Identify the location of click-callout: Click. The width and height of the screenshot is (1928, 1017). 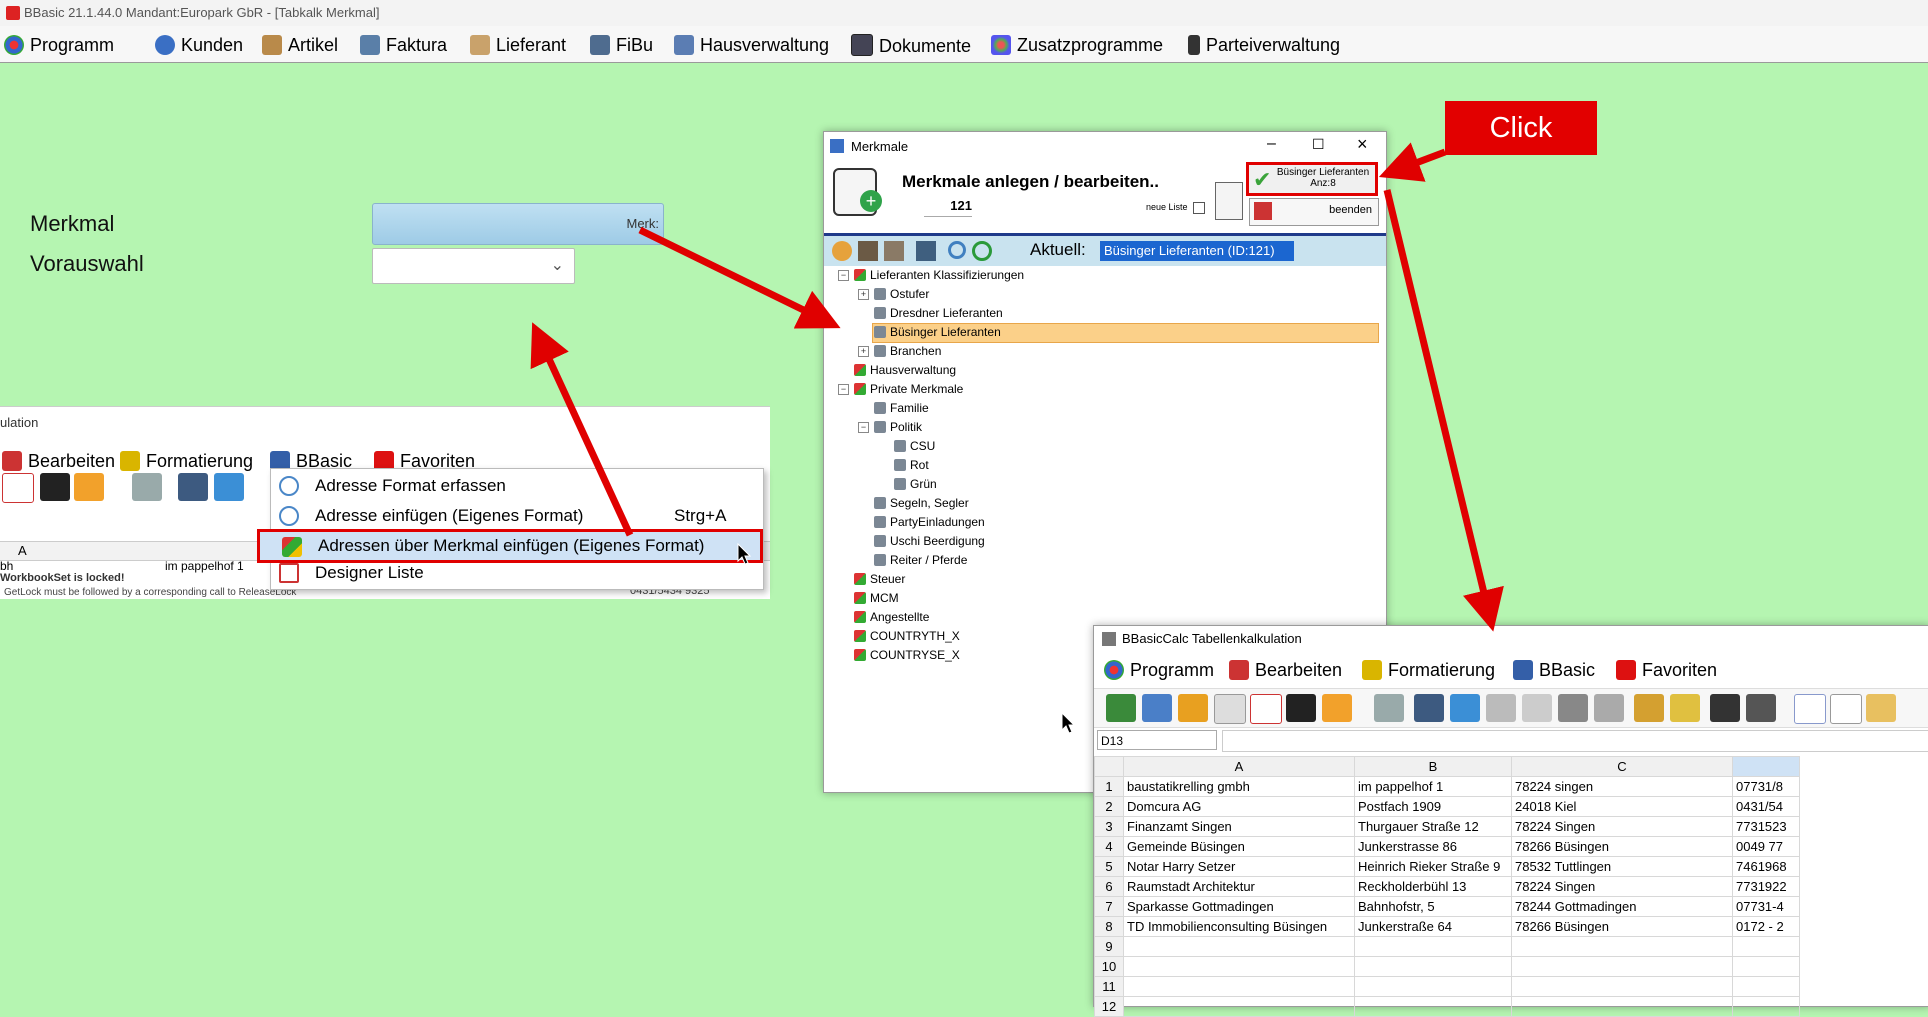
(1521, 128).